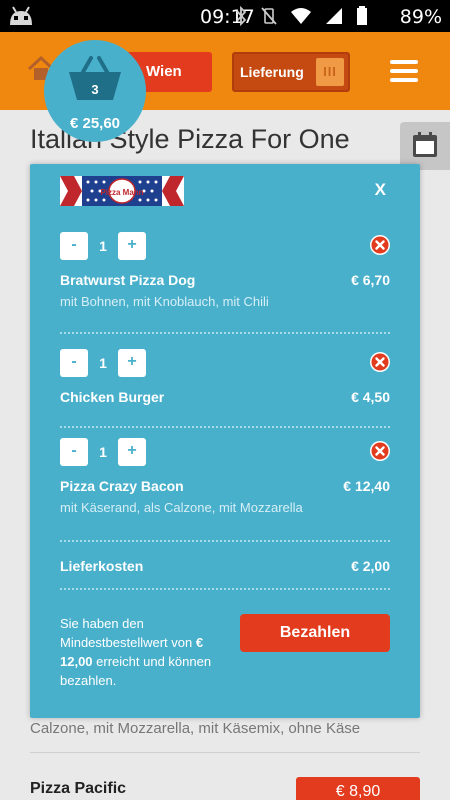 This screenshot has width=450, height=800. What do you see at coordinates (404, 71) in the screenshot?
I see `hamburger-menu-icon` at bounding box center [404, 71].